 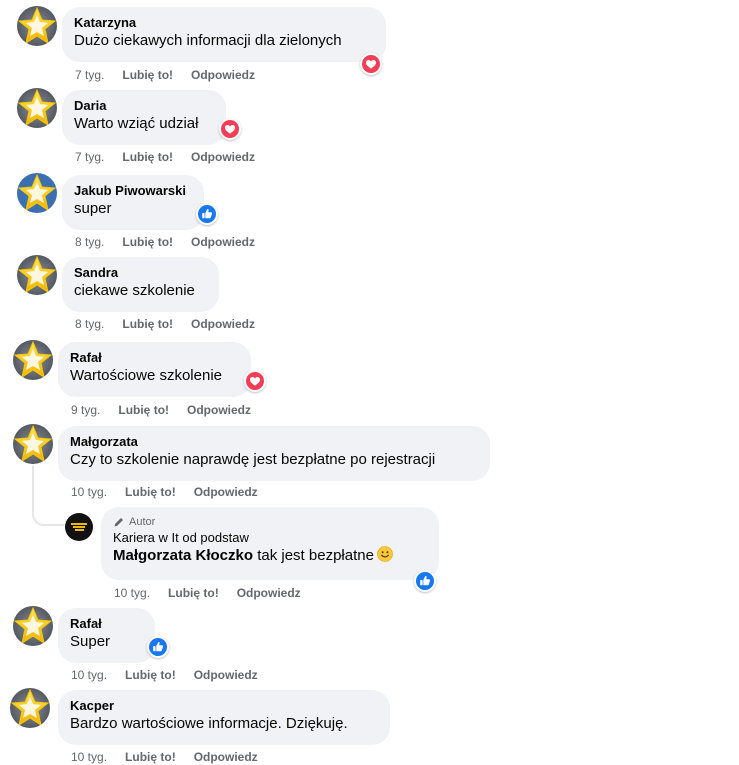 What do you see at coordinates (134, 290) in the screenshot?
I see `comment-text: ciekawe szkolenie` at bounding box center [134, 290].